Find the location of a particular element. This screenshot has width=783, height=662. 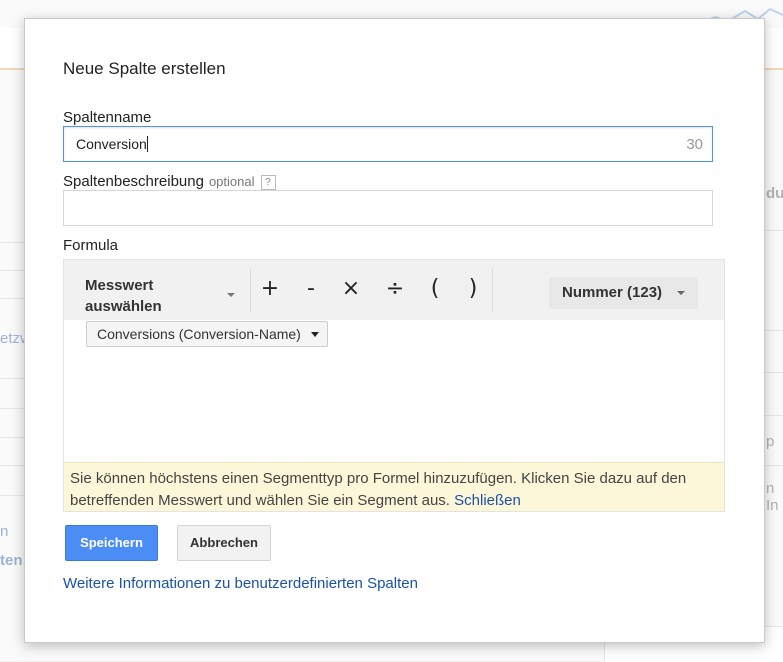

background-text: ten is located at coordinates (11, 560).